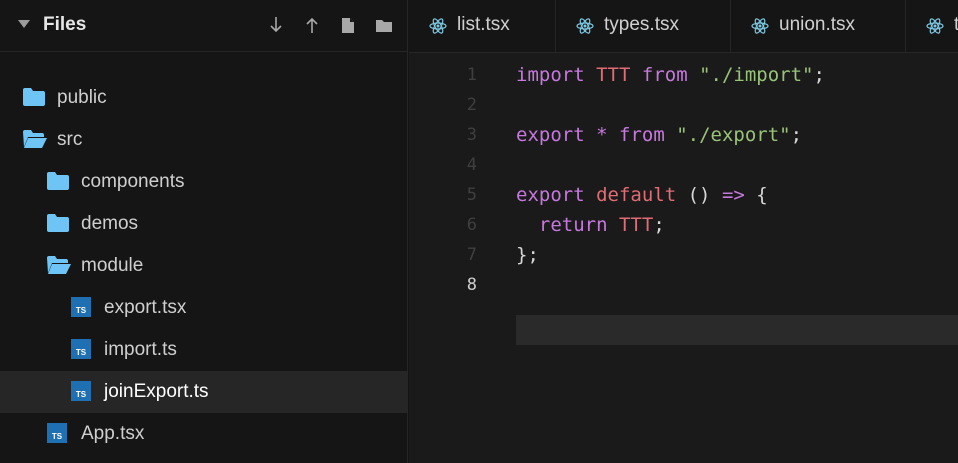 Image resolution: width=958 pixels, height=463 pixels. What do you see at coordinates (113, 433) in the screenshot?
I see `tree-item-label: App.tsx` at bounding box center [113, 433].